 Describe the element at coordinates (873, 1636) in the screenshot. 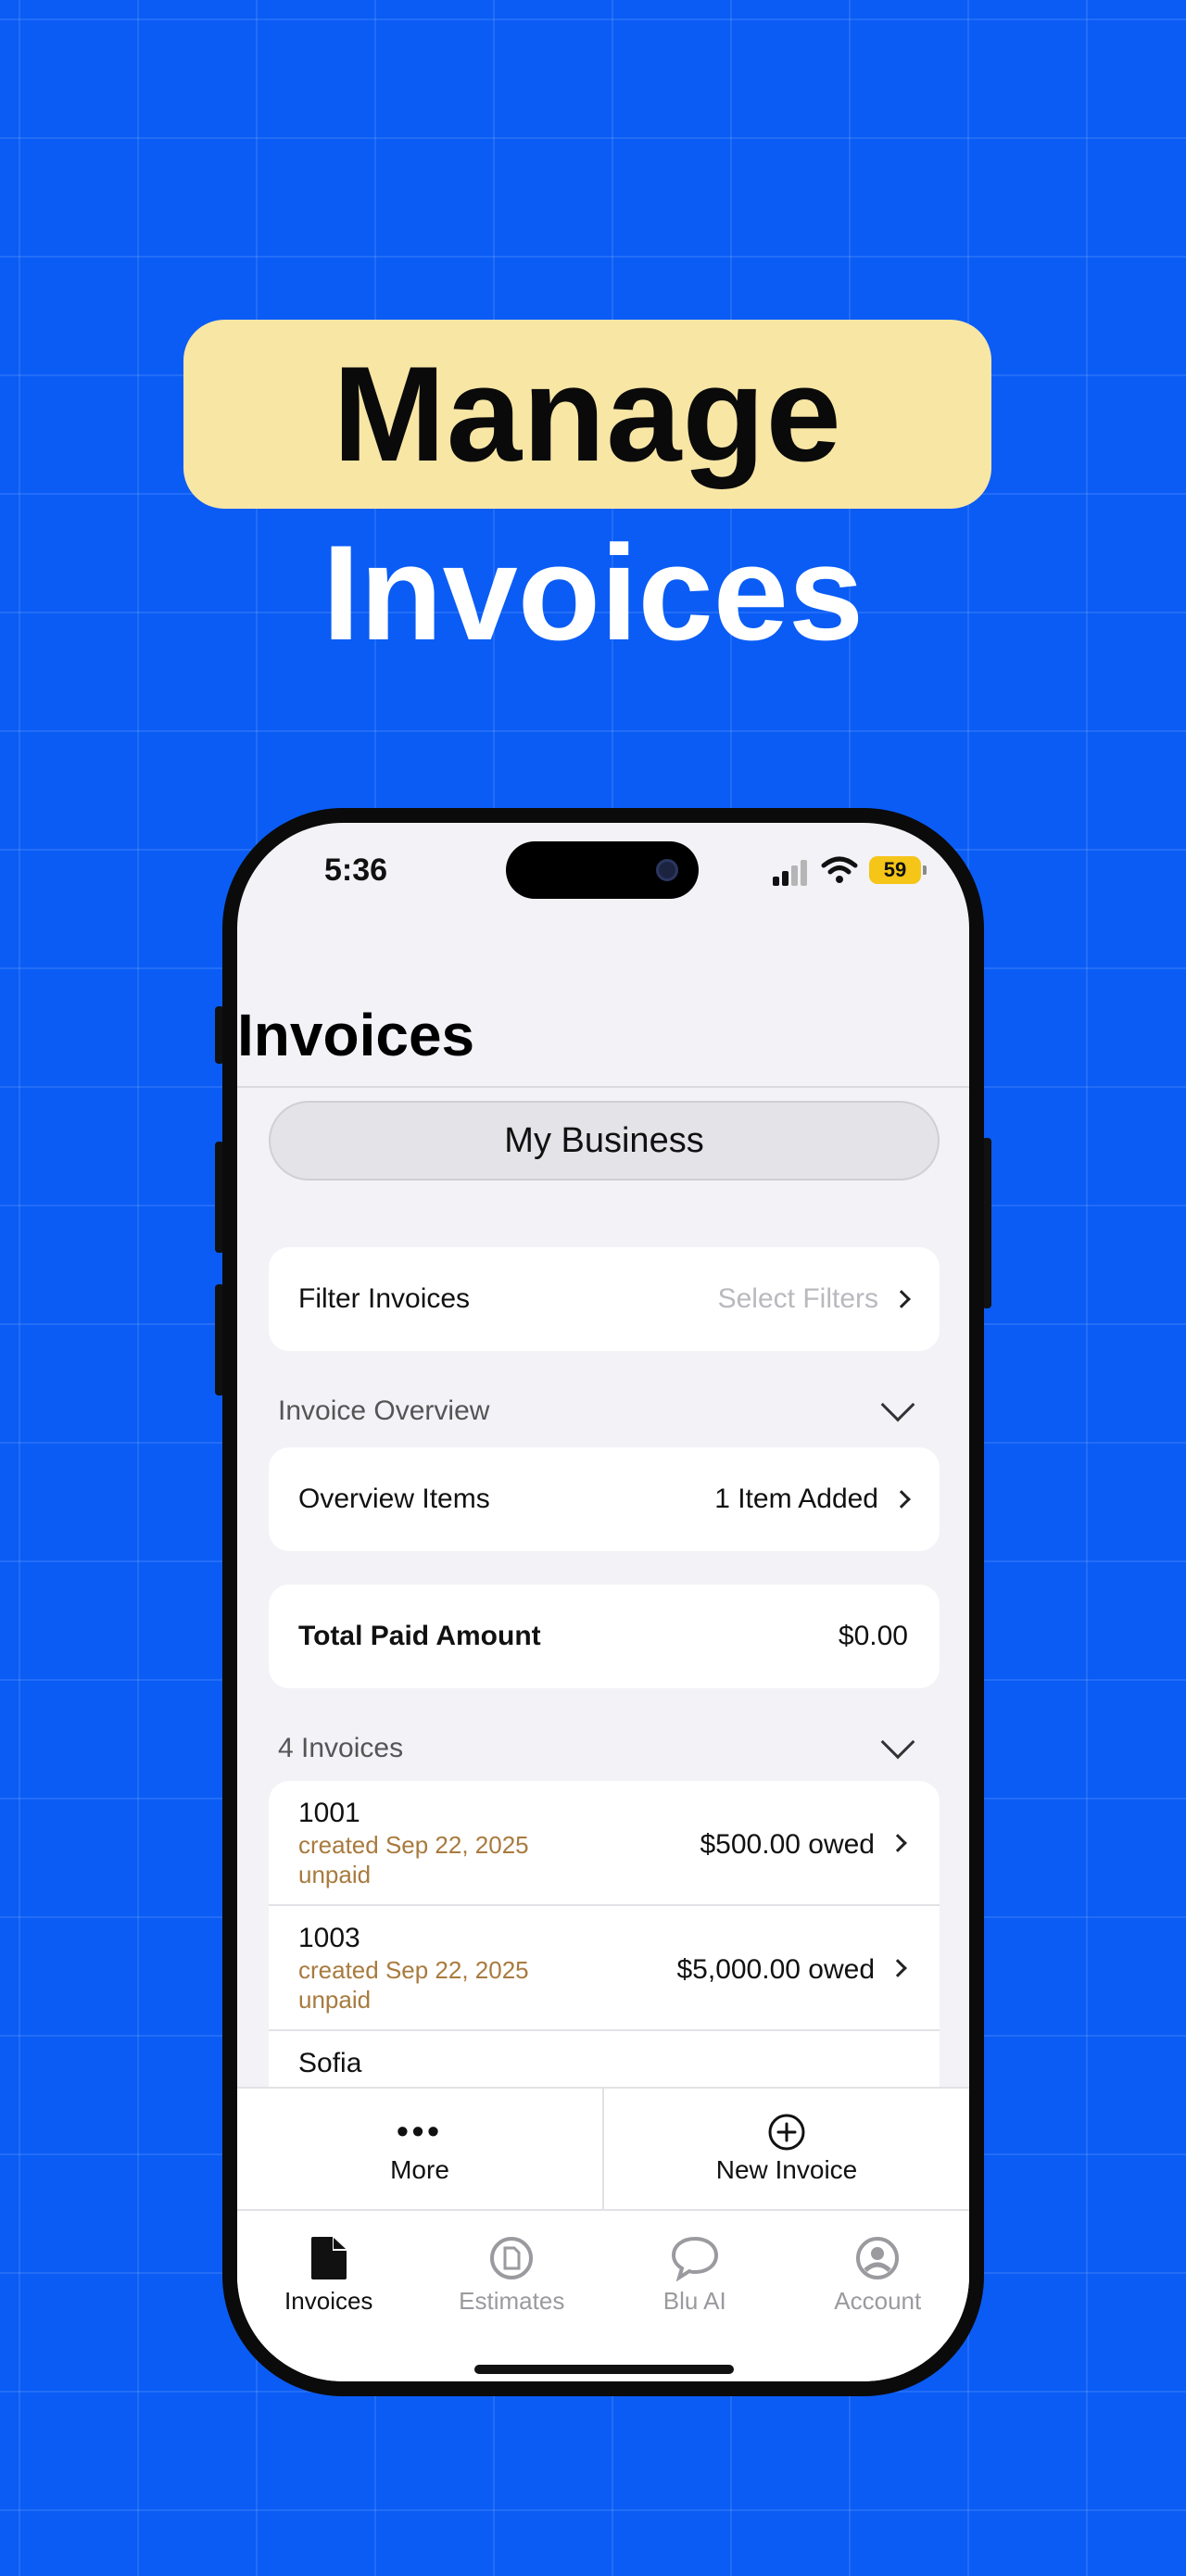

I see `total-paid-value: $0.00` at that location.